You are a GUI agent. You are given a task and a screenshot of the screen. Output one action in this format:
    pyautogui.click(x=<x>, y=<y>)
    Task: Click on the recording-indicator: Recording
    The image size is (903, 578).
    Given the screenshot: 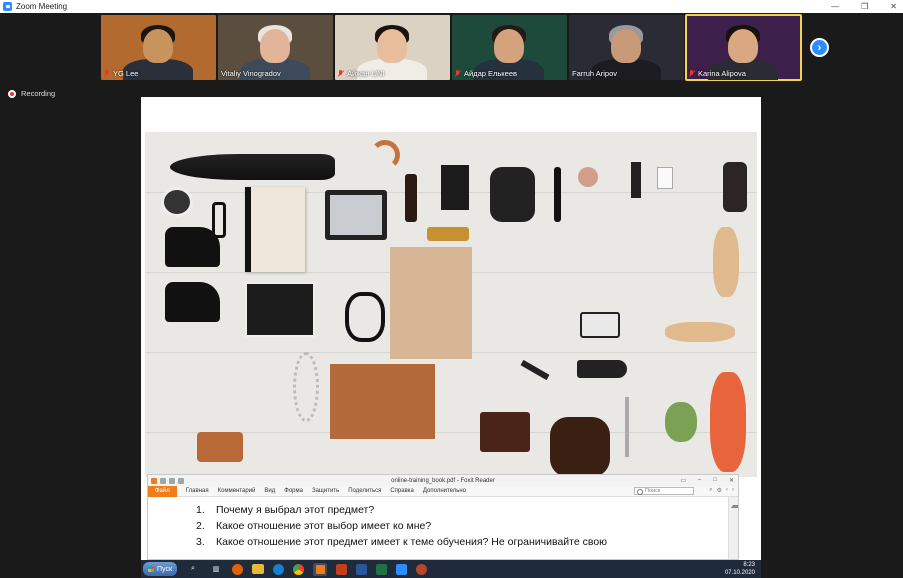 What is the action you would take?
    pyautogui.click(x=31, y=93)
    